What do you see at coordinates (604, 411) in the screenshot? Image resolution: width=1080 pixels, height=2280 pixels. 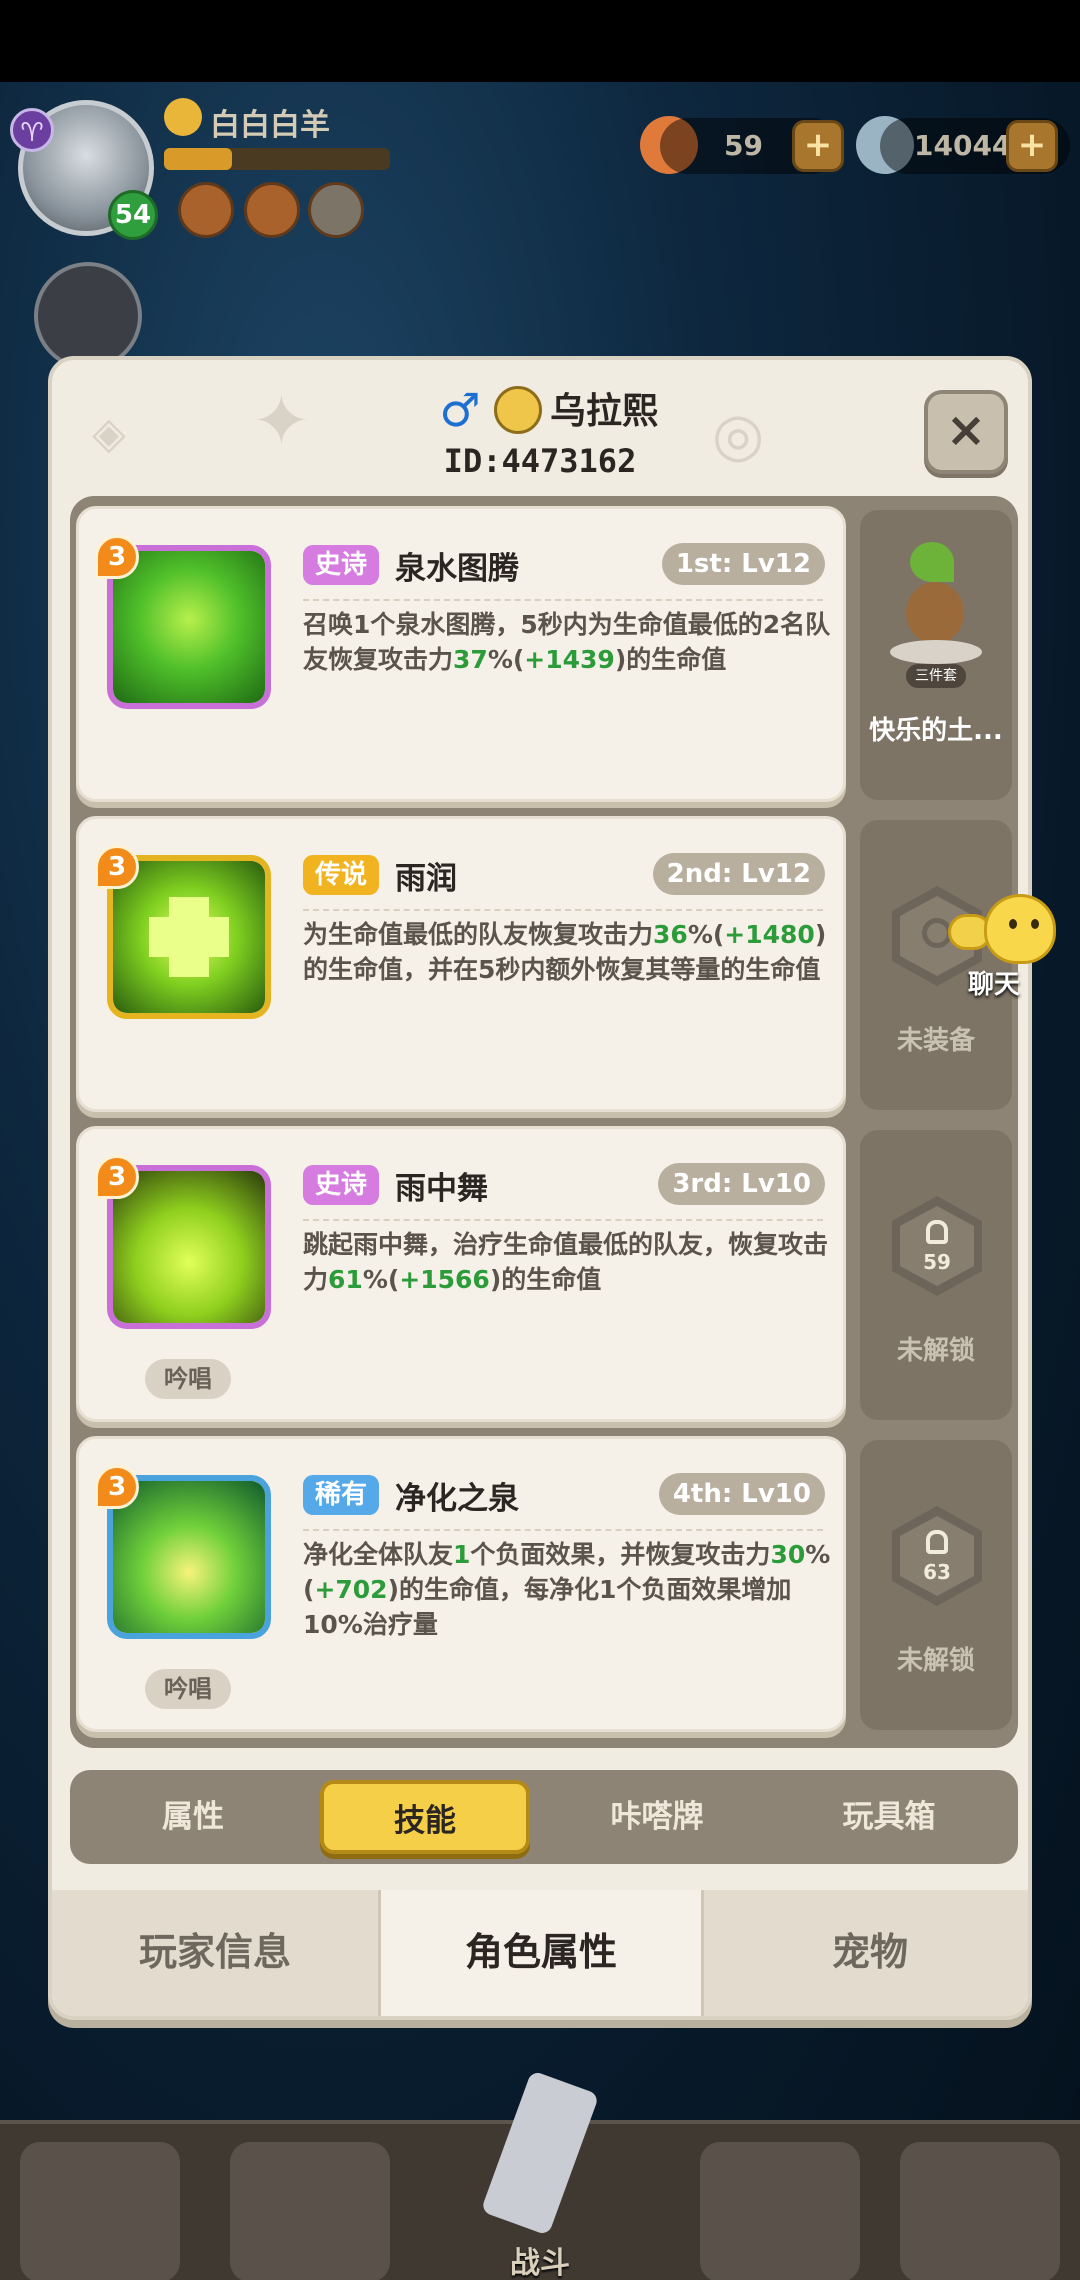 I see `character-name: 乌拉熙` at bounding box center [604, 411].